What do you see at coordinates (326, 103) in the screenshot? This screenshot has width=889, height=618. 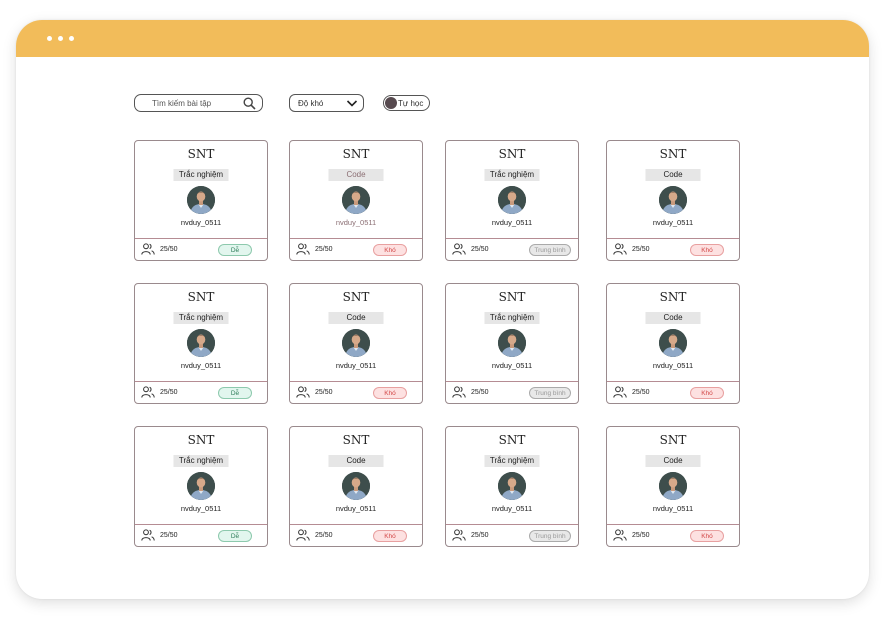 I see `difficulty-select: Độ khó` at bounding box center [326, 103].